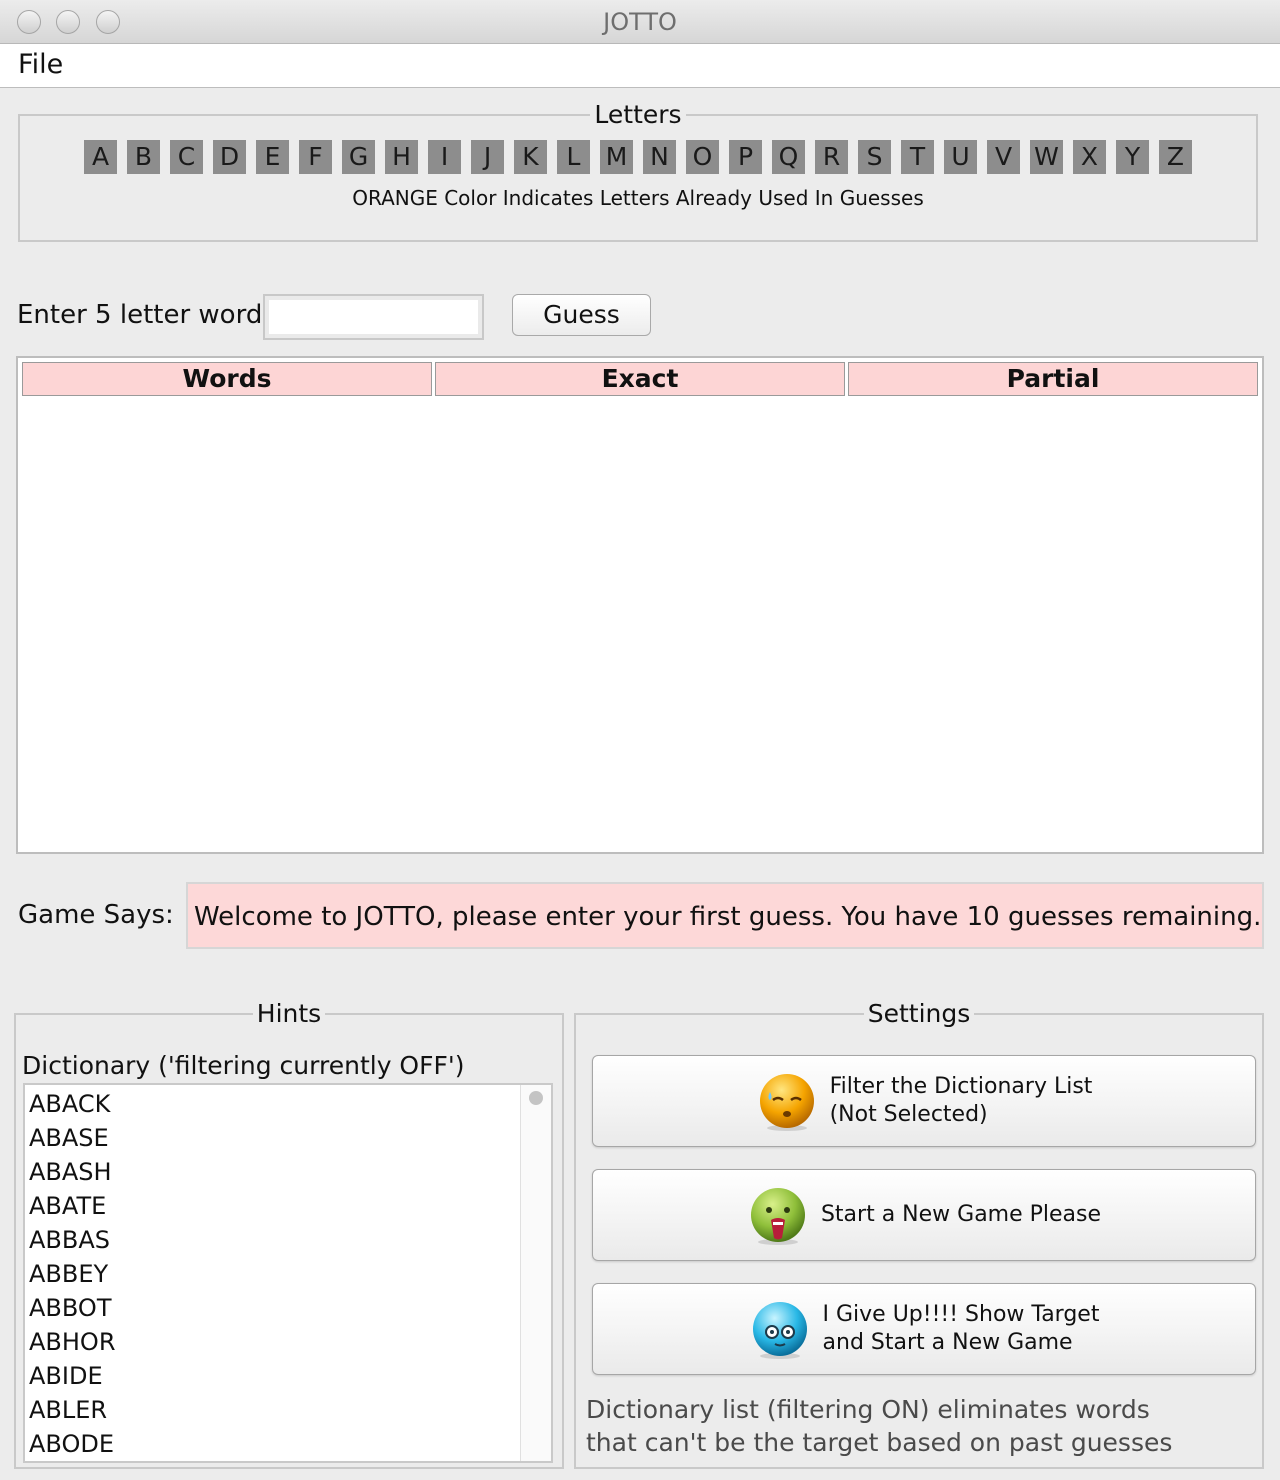 This screenshot has width=1280, height=1480. I want to click on letters-group-title: Letters, so click(638, 114).